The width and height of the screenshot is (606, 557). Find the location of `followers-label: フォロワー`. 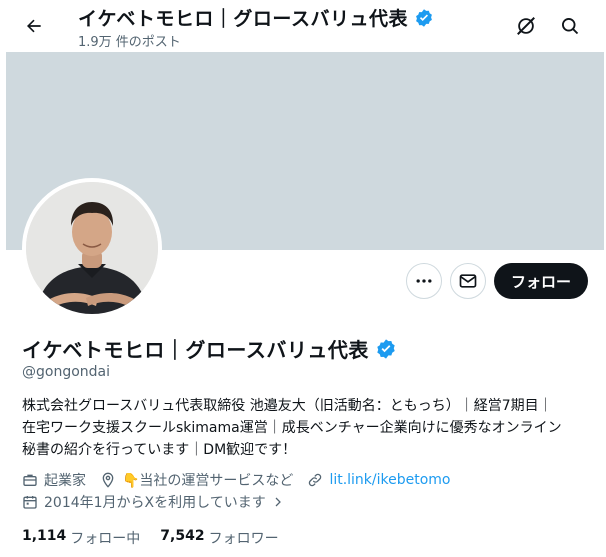

followers-label: フォロワー is located at coordinates (243, 539).